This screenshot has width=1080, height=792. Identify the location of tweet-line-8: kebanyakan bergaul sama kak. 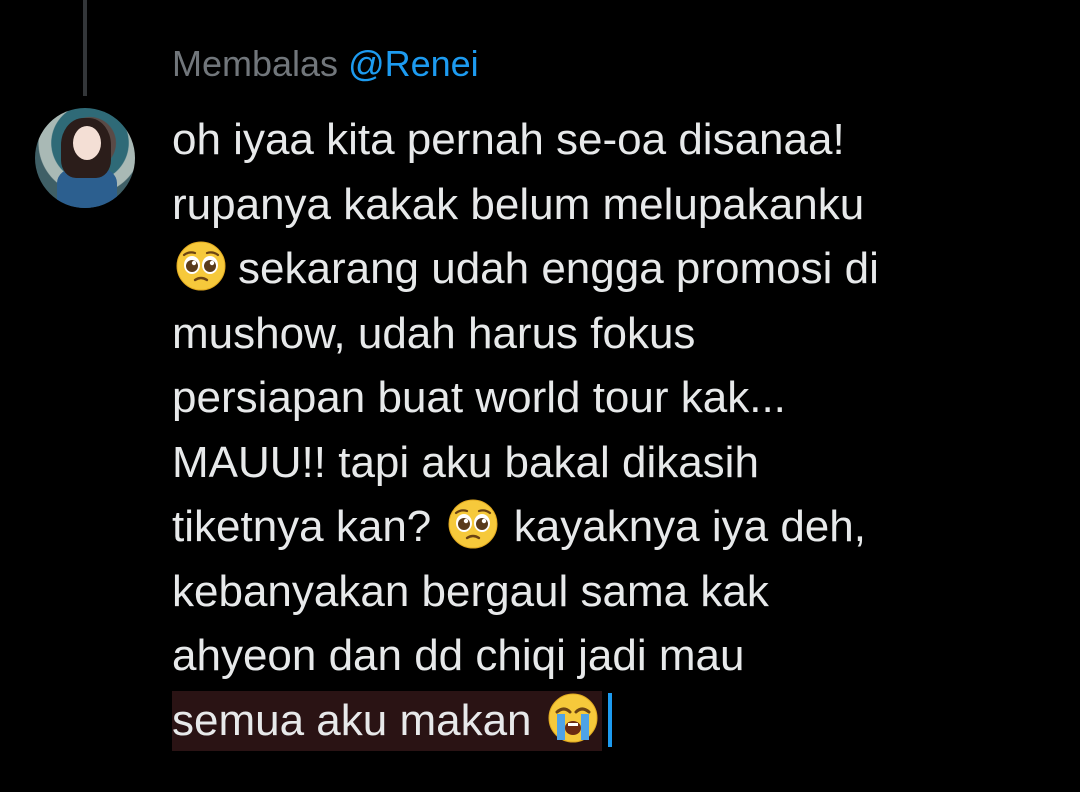
(470, 591).